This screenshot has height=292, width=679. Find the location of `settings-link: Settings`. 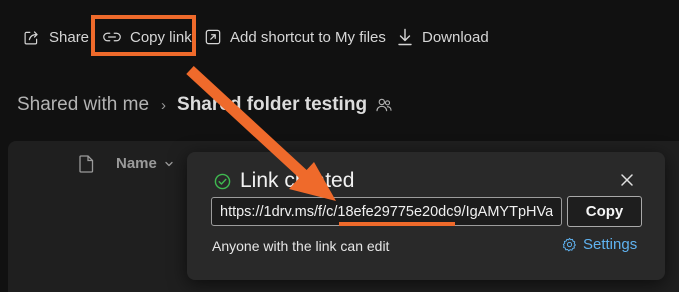

settings-link: Settings is located at coordinates (599, 244).